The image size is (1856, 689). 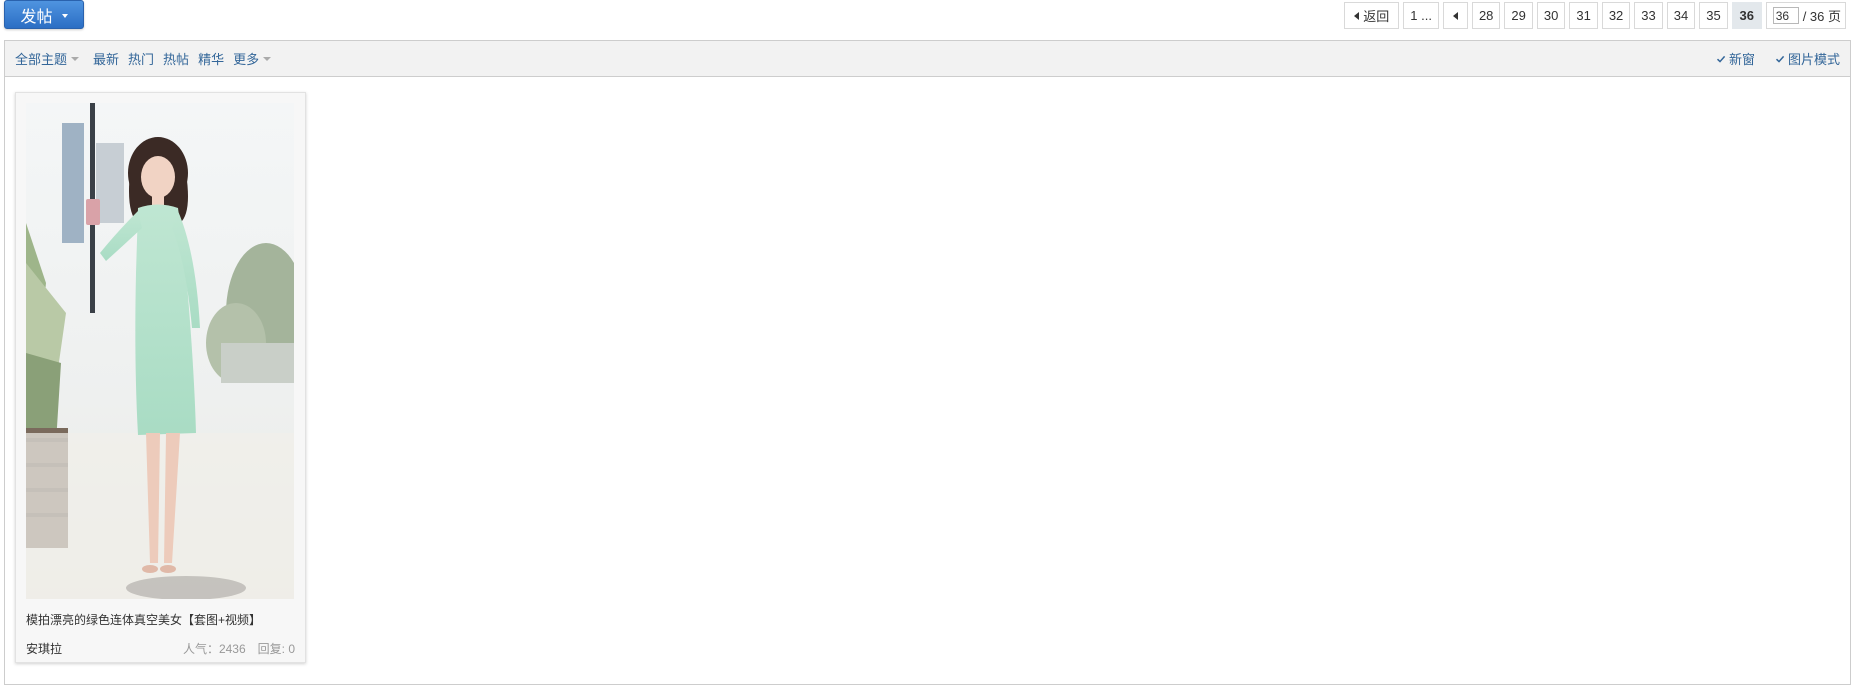 What do you see at coordinates (143, 619) in the screenshot?
I see `thread-title: 模拍漂亮的绿色连体真空美女【套图+视频】` at bounding box center [143, 619].